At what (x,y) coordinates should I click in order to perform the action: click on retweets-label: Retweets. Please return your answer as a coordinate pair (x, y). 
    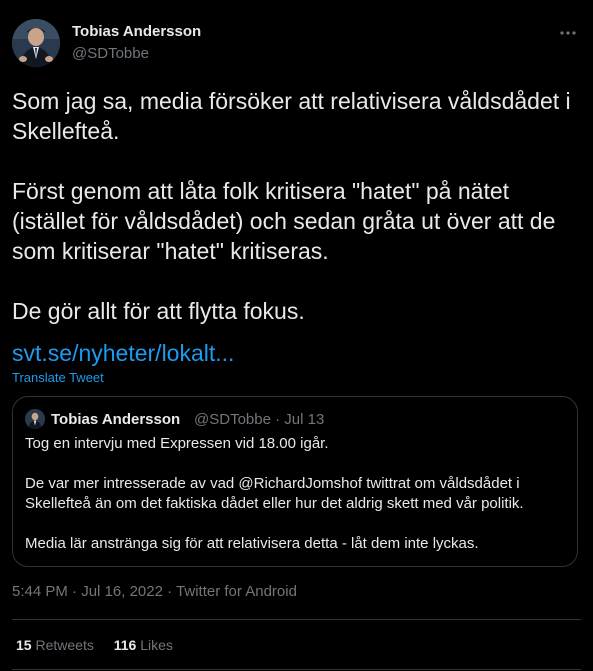
    Looking at the image, I should click on (64, 645).